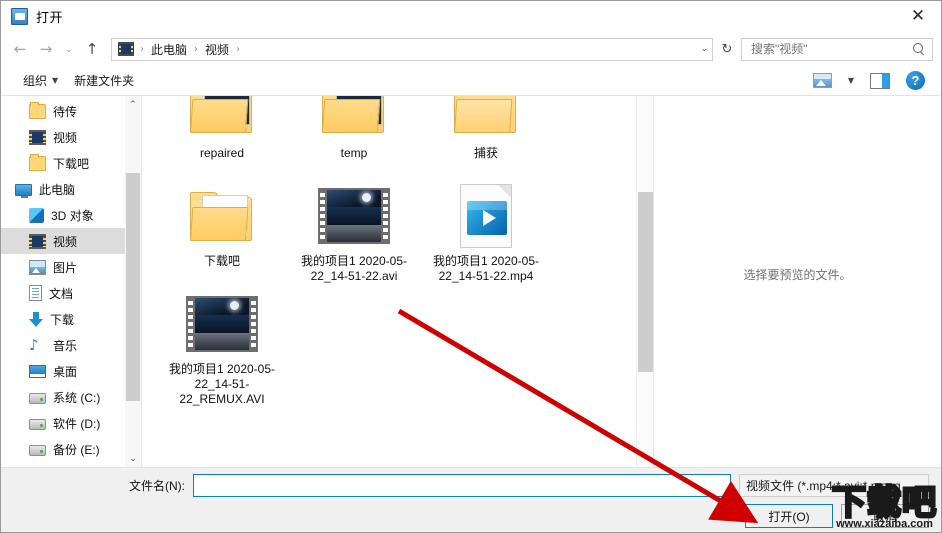  I want to click on scroll-down-icon: ⌄, so click(133, 458).